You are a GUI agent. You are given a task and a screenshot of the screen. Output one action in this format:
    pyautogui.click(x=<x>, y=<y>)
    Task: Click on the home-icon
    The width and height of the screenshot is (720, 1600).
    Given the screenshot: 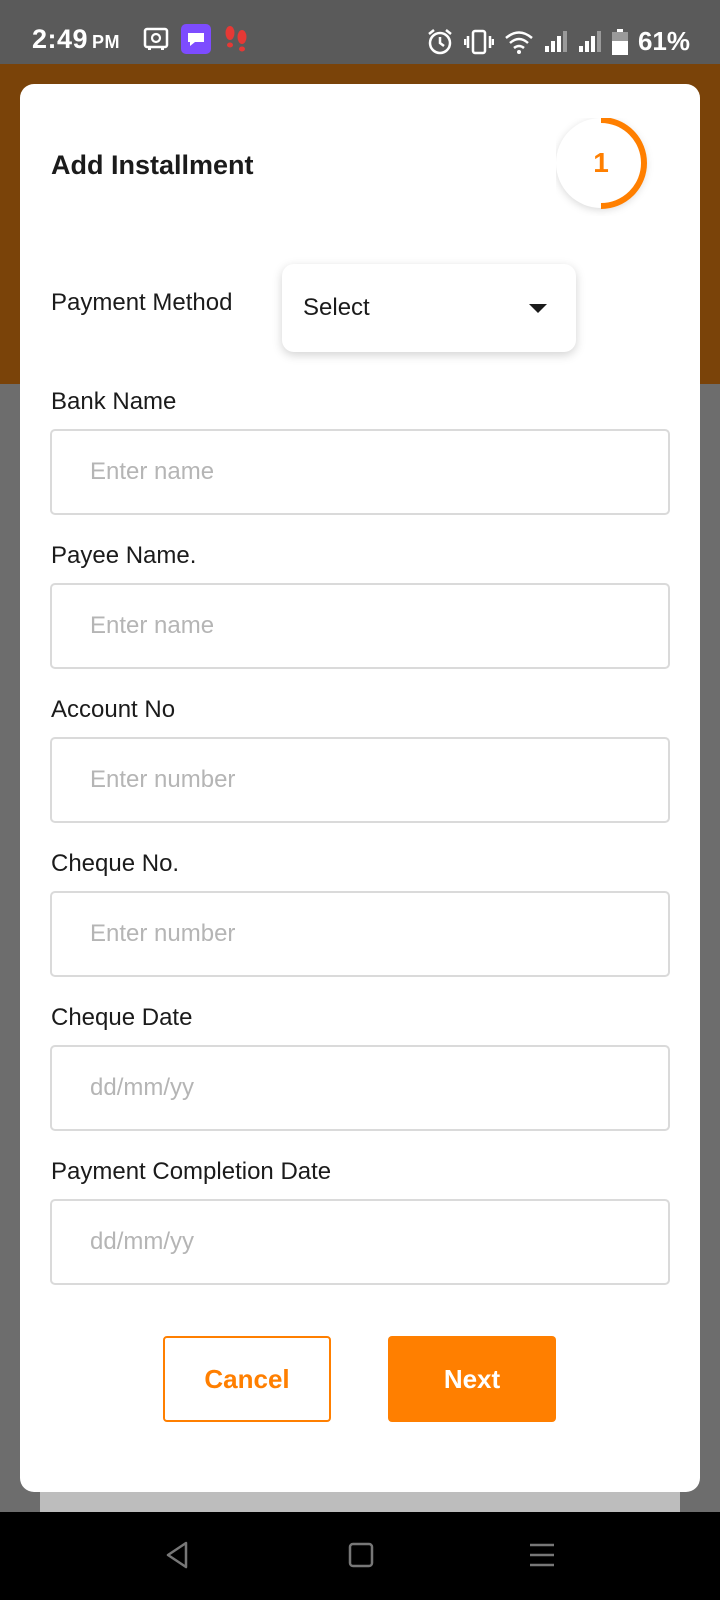 What is the action you would take?
    pyautogui.click(x=361, y=1555)
    